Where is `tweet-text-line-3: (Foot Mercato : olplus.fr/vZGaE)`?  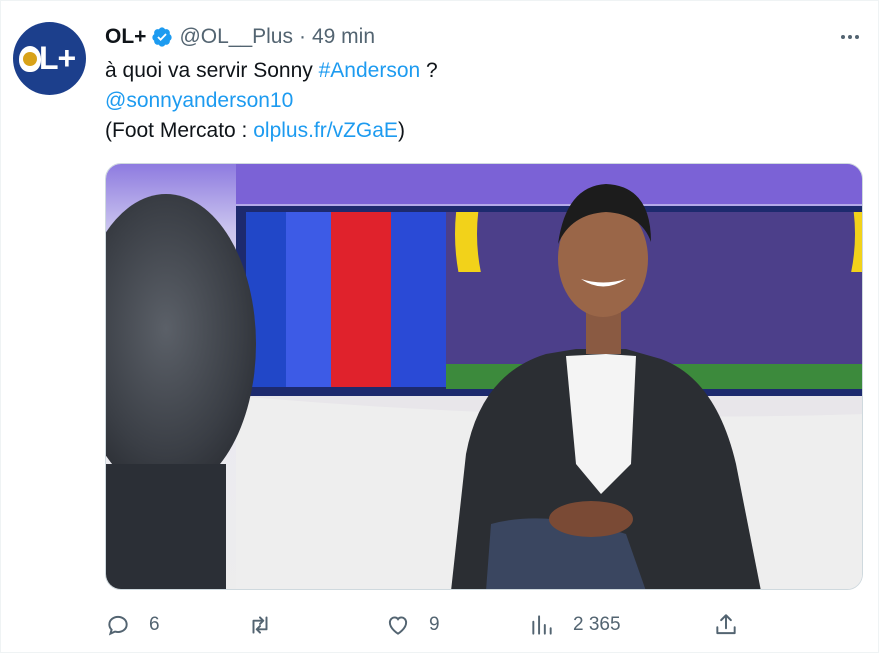
tweet-text-line-3: (Foot Mercato : olplus.fr/vZGaE) is located at coordinates (475, 131).